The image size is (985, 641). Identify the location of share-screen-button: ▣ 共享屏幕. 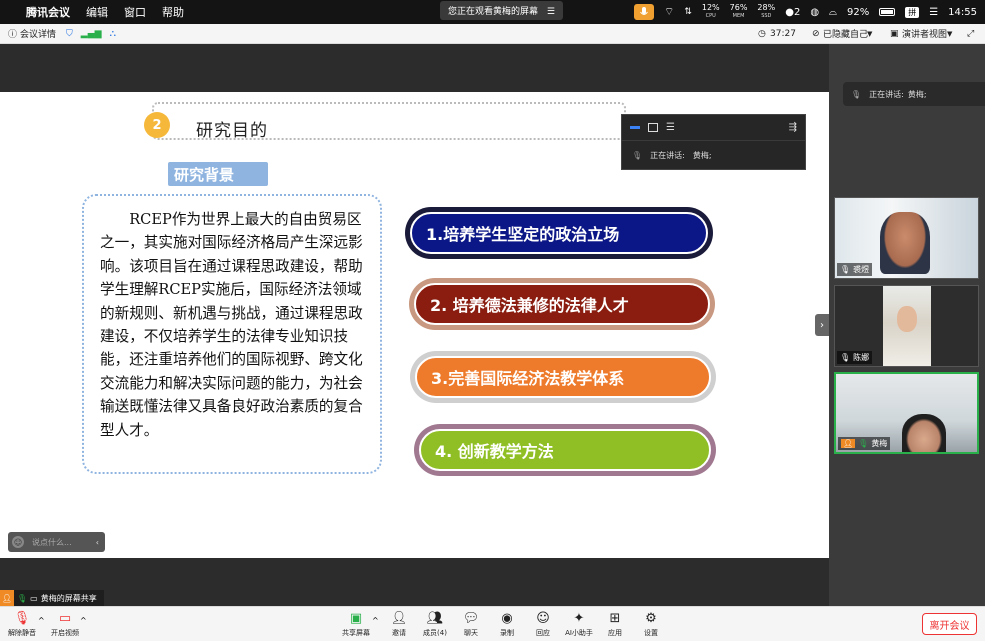
(356, 624).